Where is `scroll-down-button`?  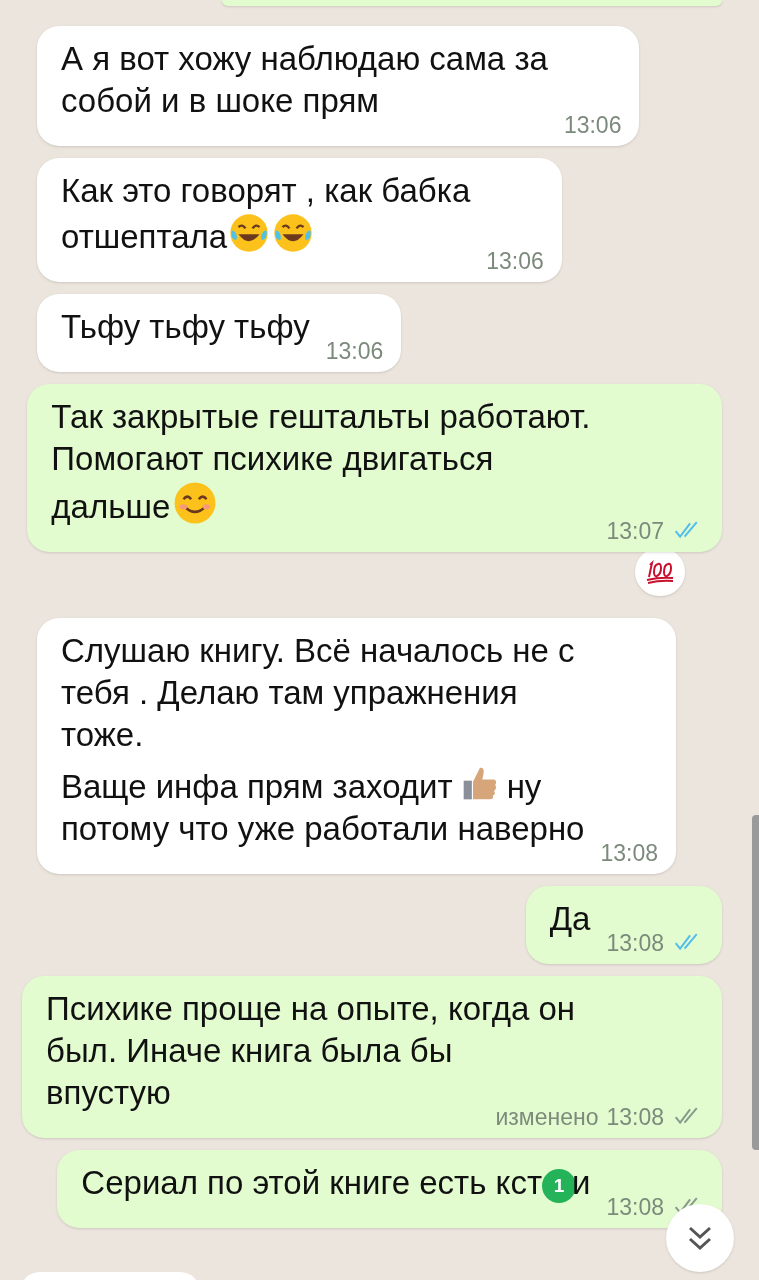
scroll-down-button is located at coordinates (700, 1238).